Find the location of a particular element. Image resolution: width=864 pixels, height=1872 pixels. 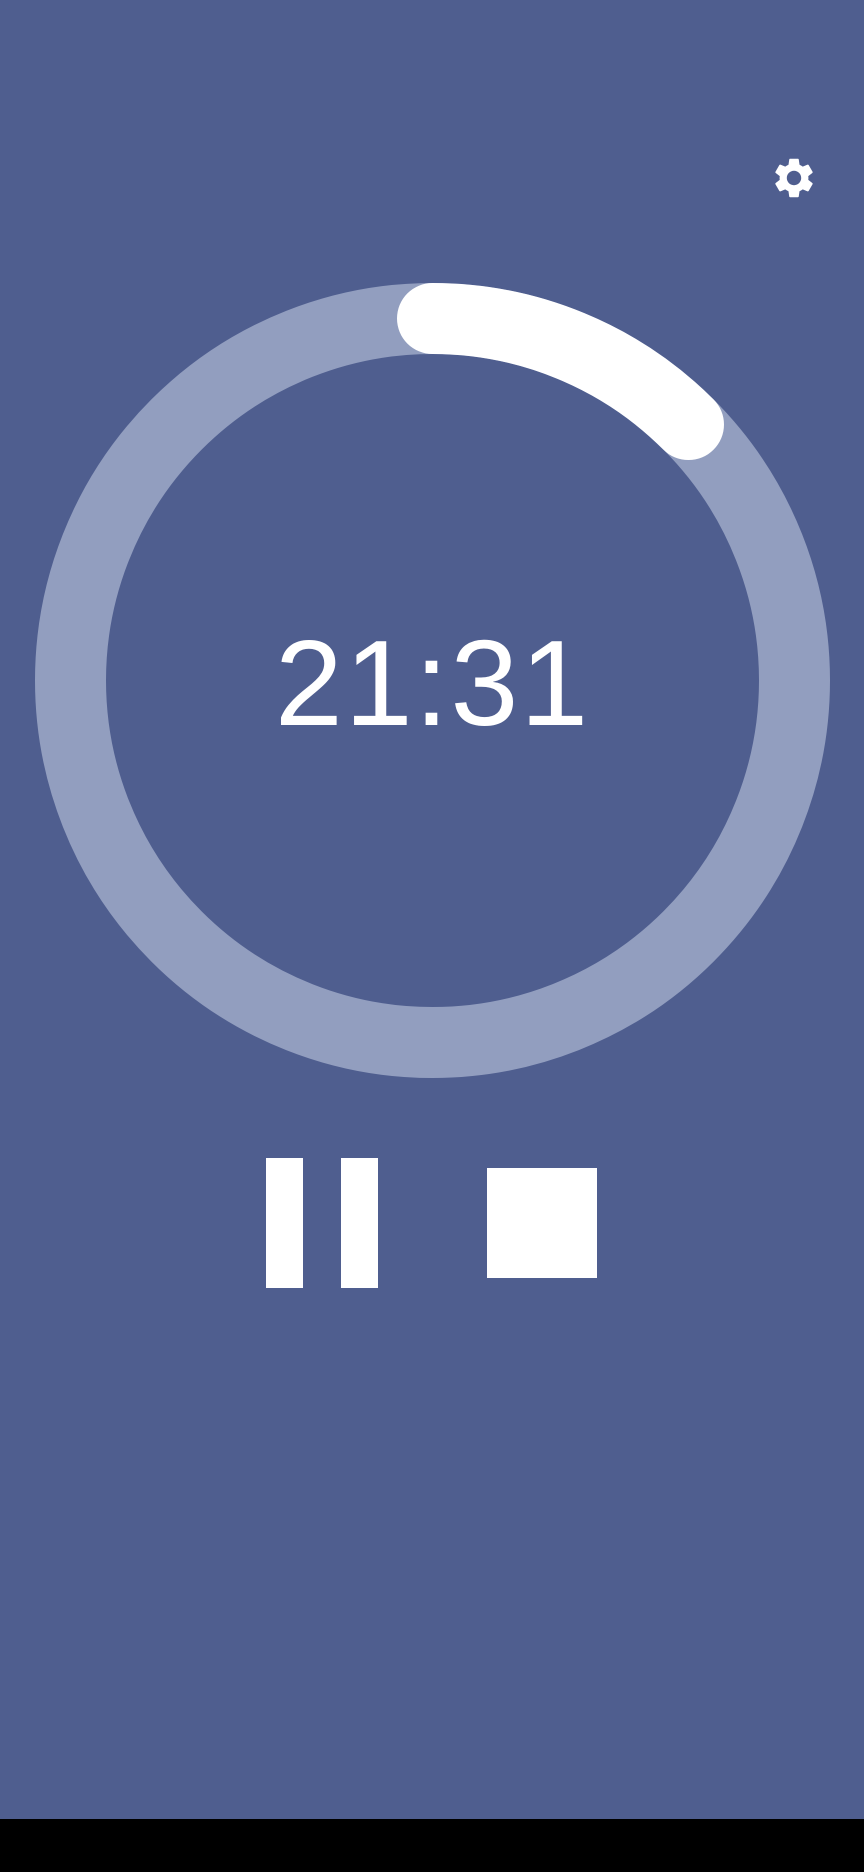

stop-button is located at coordinates (542, 1223).